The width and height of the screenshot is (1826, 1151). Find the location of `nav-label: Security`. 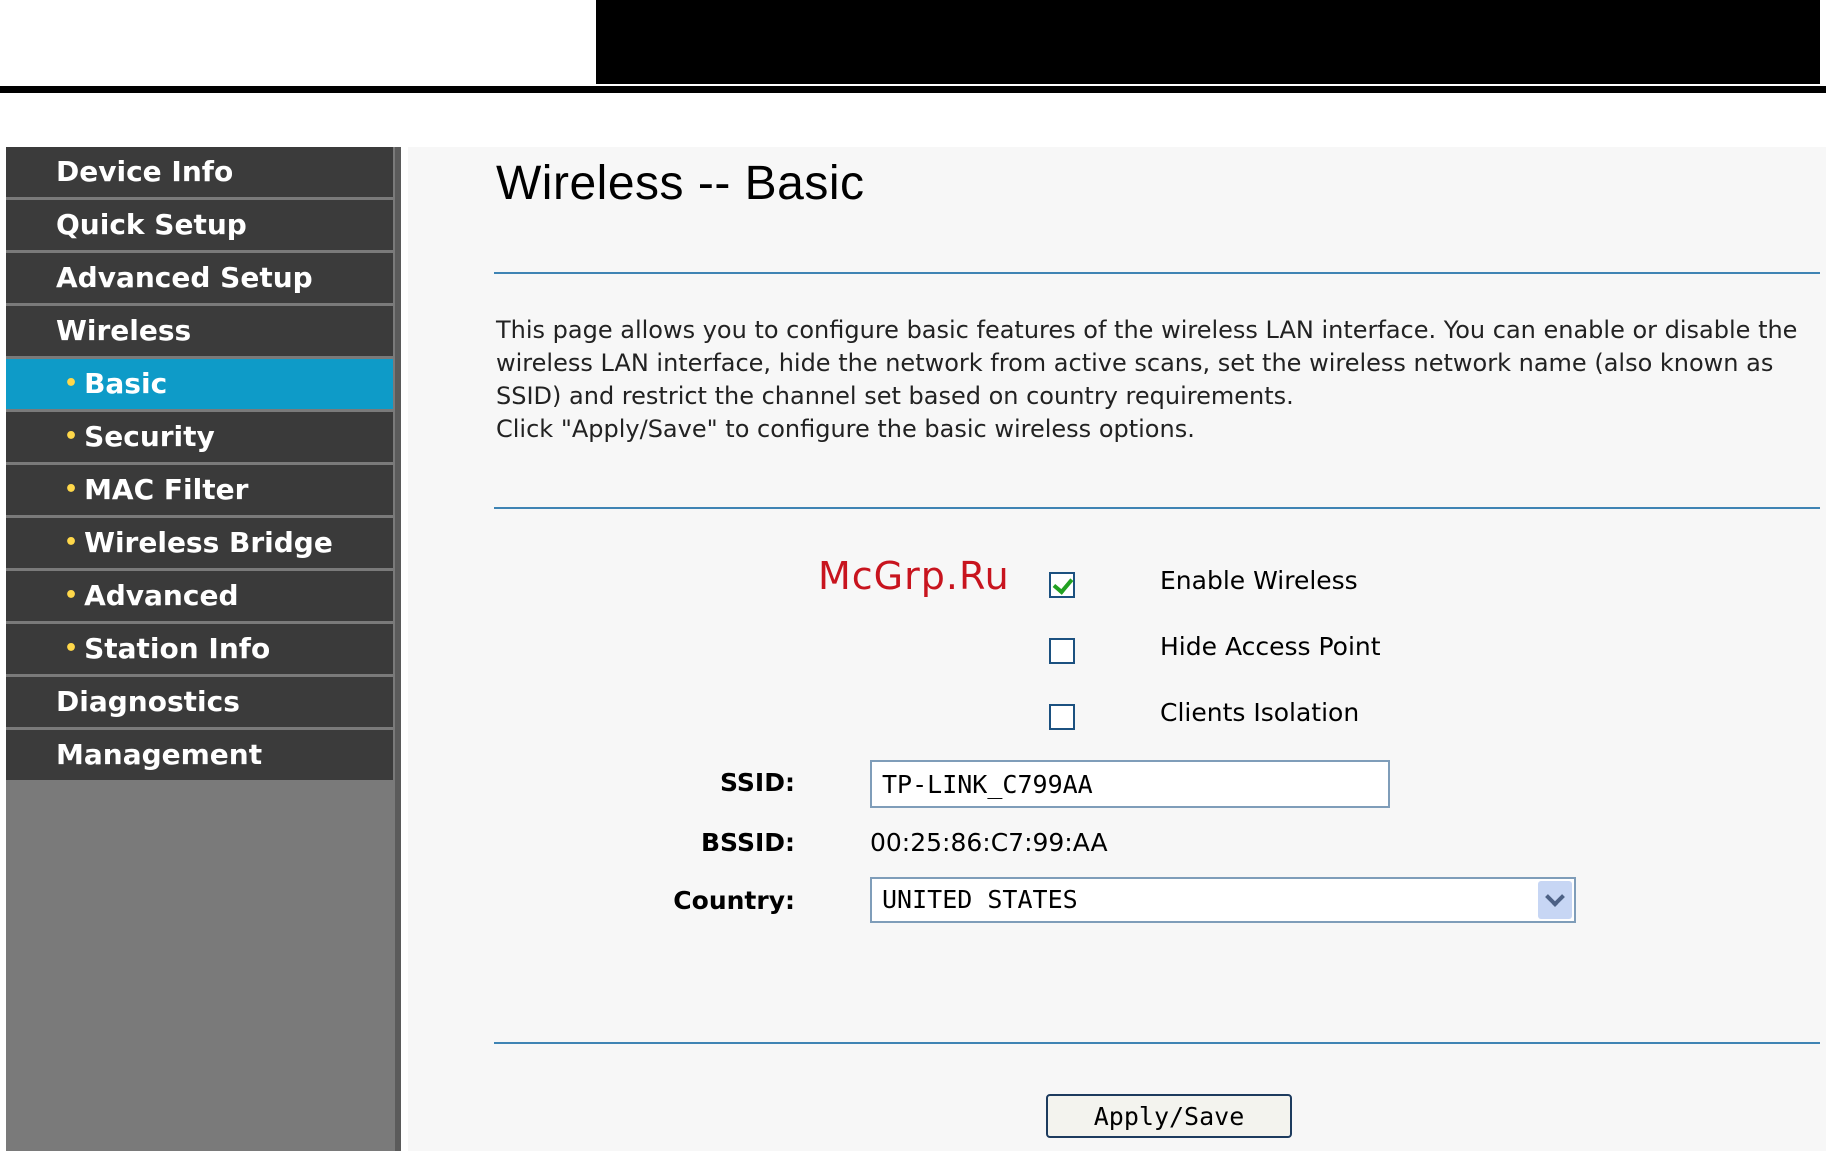

nav-label: Security is located at coordinates (149, 436).